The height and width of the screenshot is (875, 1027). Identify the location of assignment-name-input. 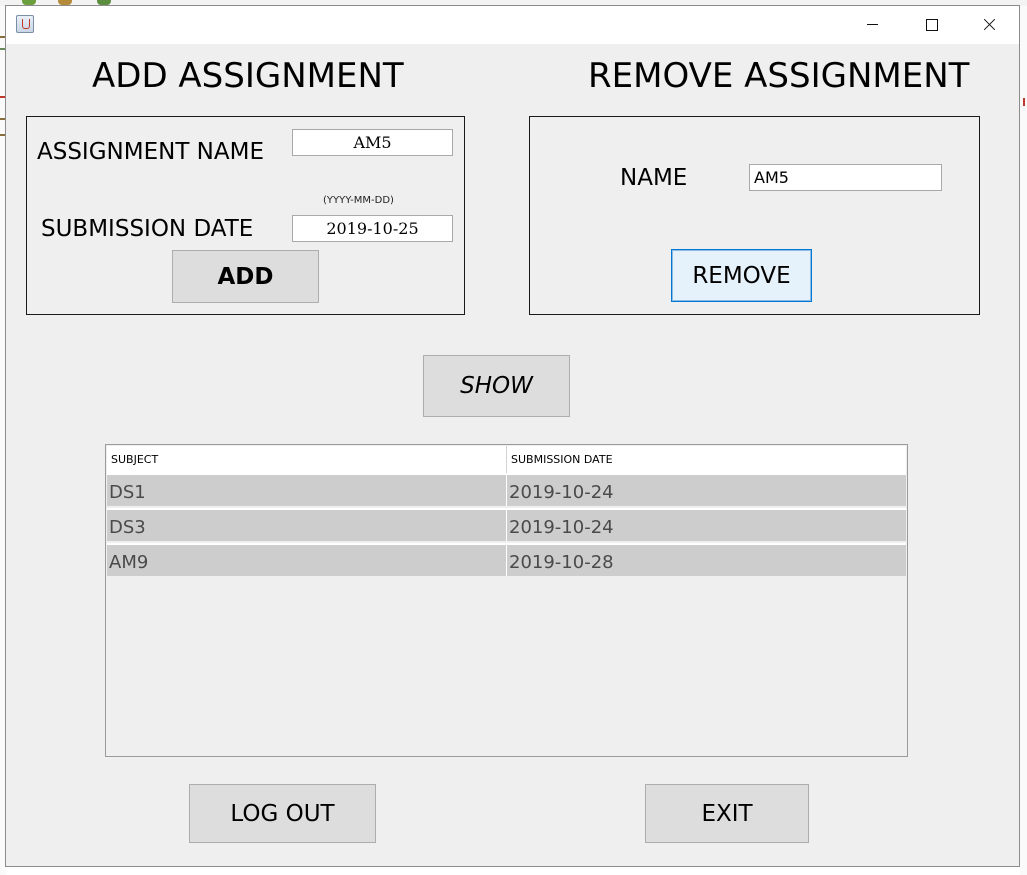
(372, 142).